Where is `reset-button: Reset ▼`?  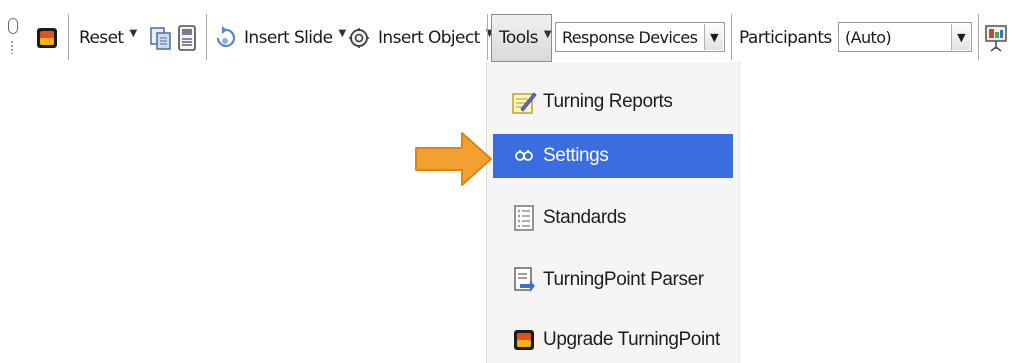 reset-button: Reset ▼ is located at coordinates (108, 37).